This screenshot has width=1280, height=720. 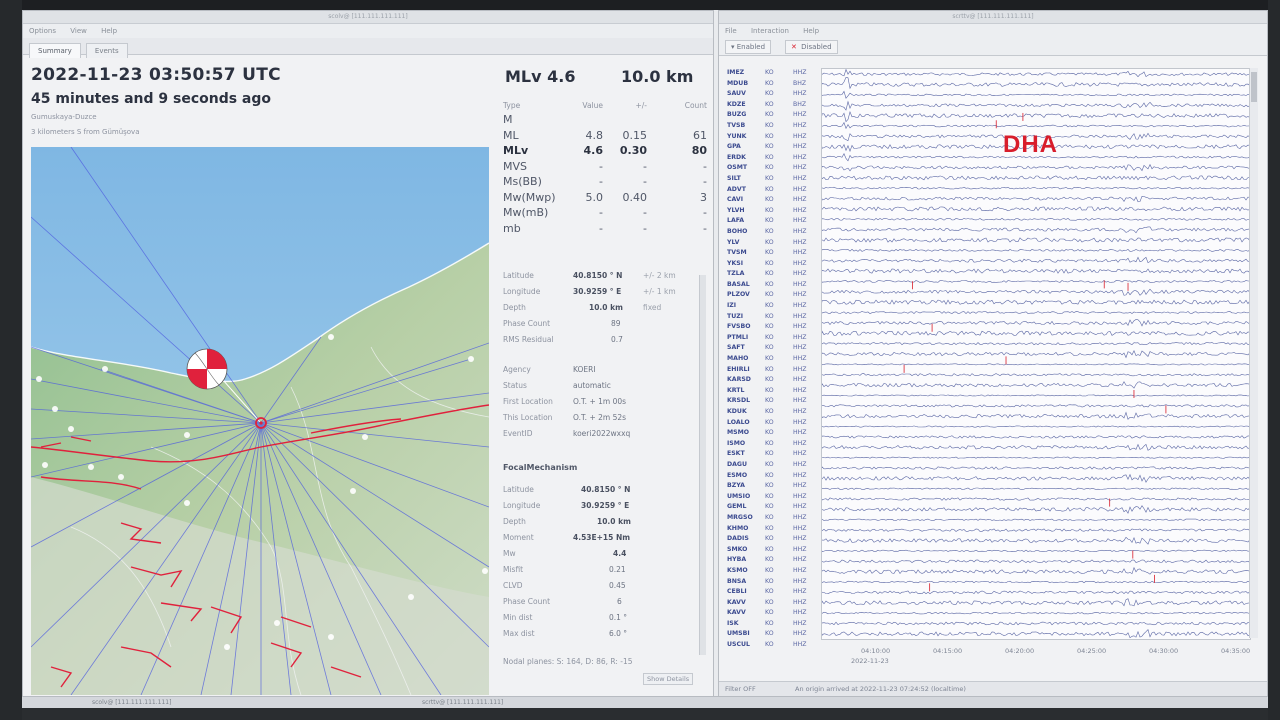 What do you see at coordinates (131, 702) in the screenshot?
I see `taskbar-item-scolv: scolv@ [111.111.111.111]` at bounding box center [131, 702].